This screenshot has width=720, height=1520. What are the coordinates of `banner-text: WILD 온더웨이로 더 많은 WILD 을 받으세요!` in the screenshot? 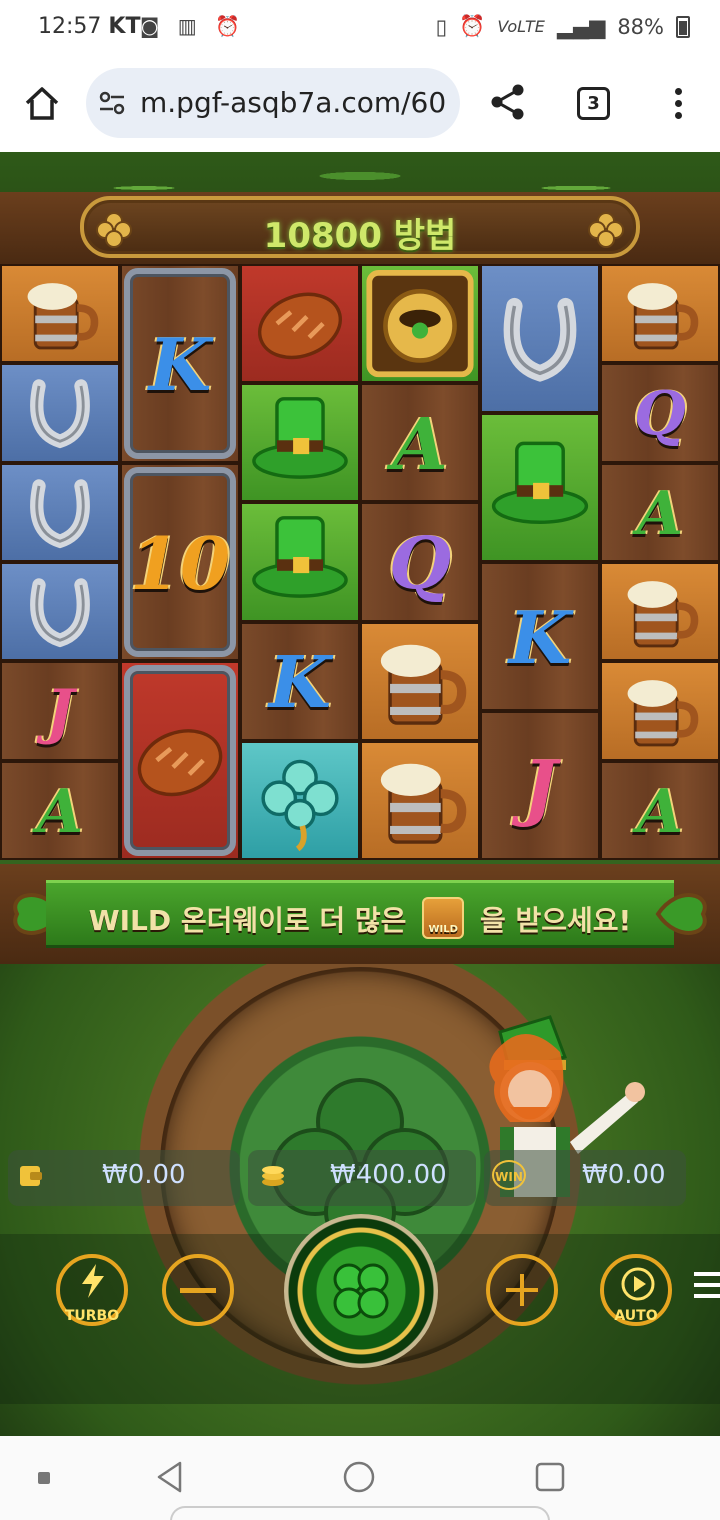 It's located at (360, 920).